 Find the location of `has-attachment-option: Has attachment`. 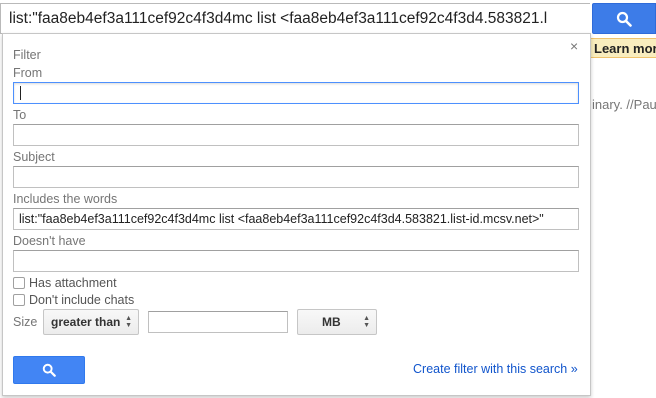

has-attachment-option: Has attachment is located at coordinates (65, 283).